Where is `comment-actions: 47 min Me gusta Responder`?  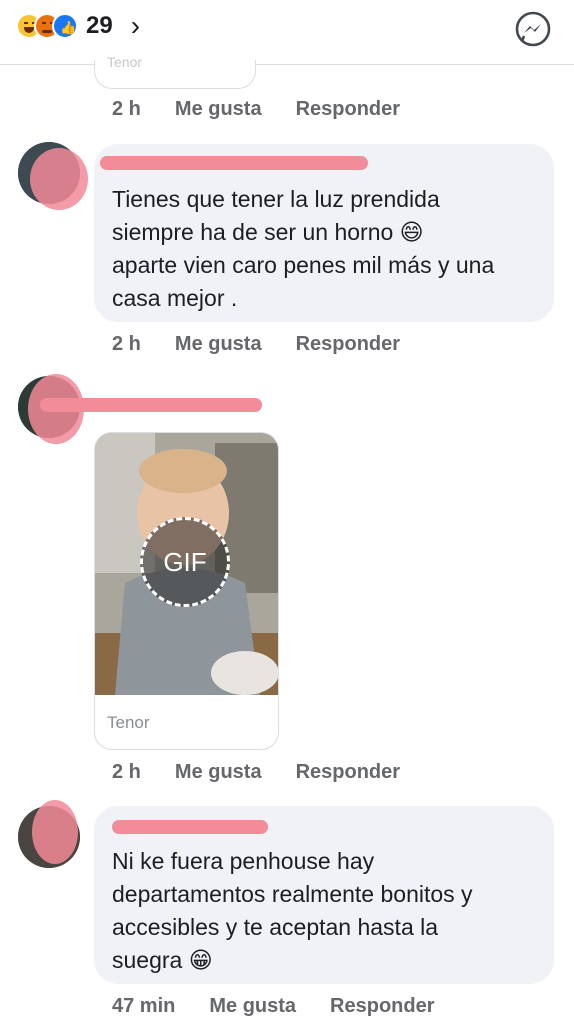
comment-actions: 47 min Me gusta Responder is located at coordinates (273, 1006).